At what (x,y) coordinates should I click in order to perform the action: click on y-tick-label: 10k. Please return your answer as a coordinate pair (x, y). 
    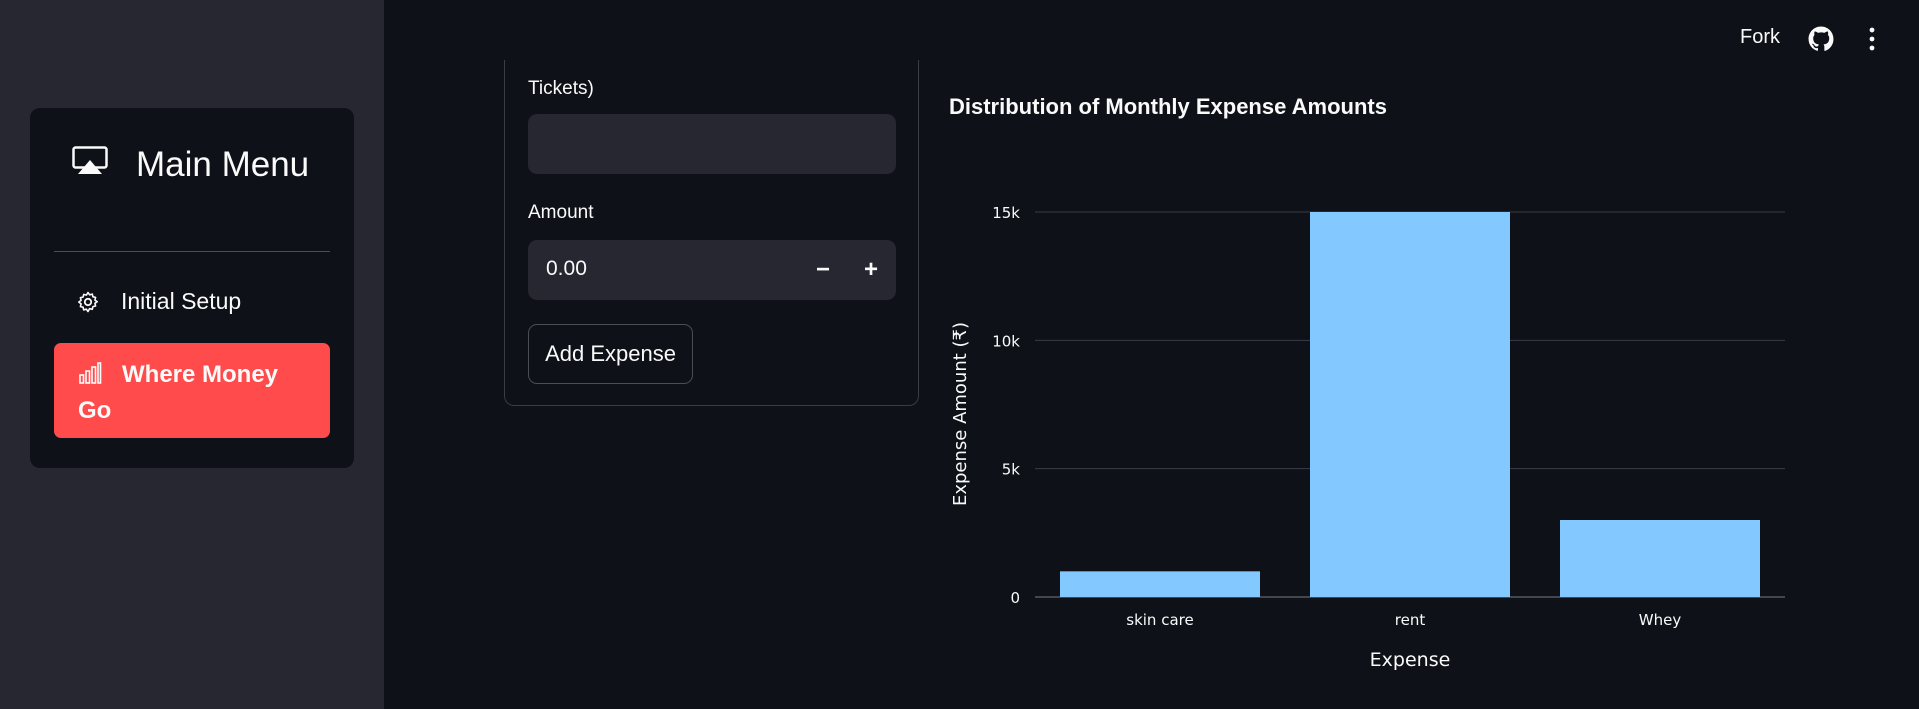
    Looking at the image, I should click on (1006, 341).